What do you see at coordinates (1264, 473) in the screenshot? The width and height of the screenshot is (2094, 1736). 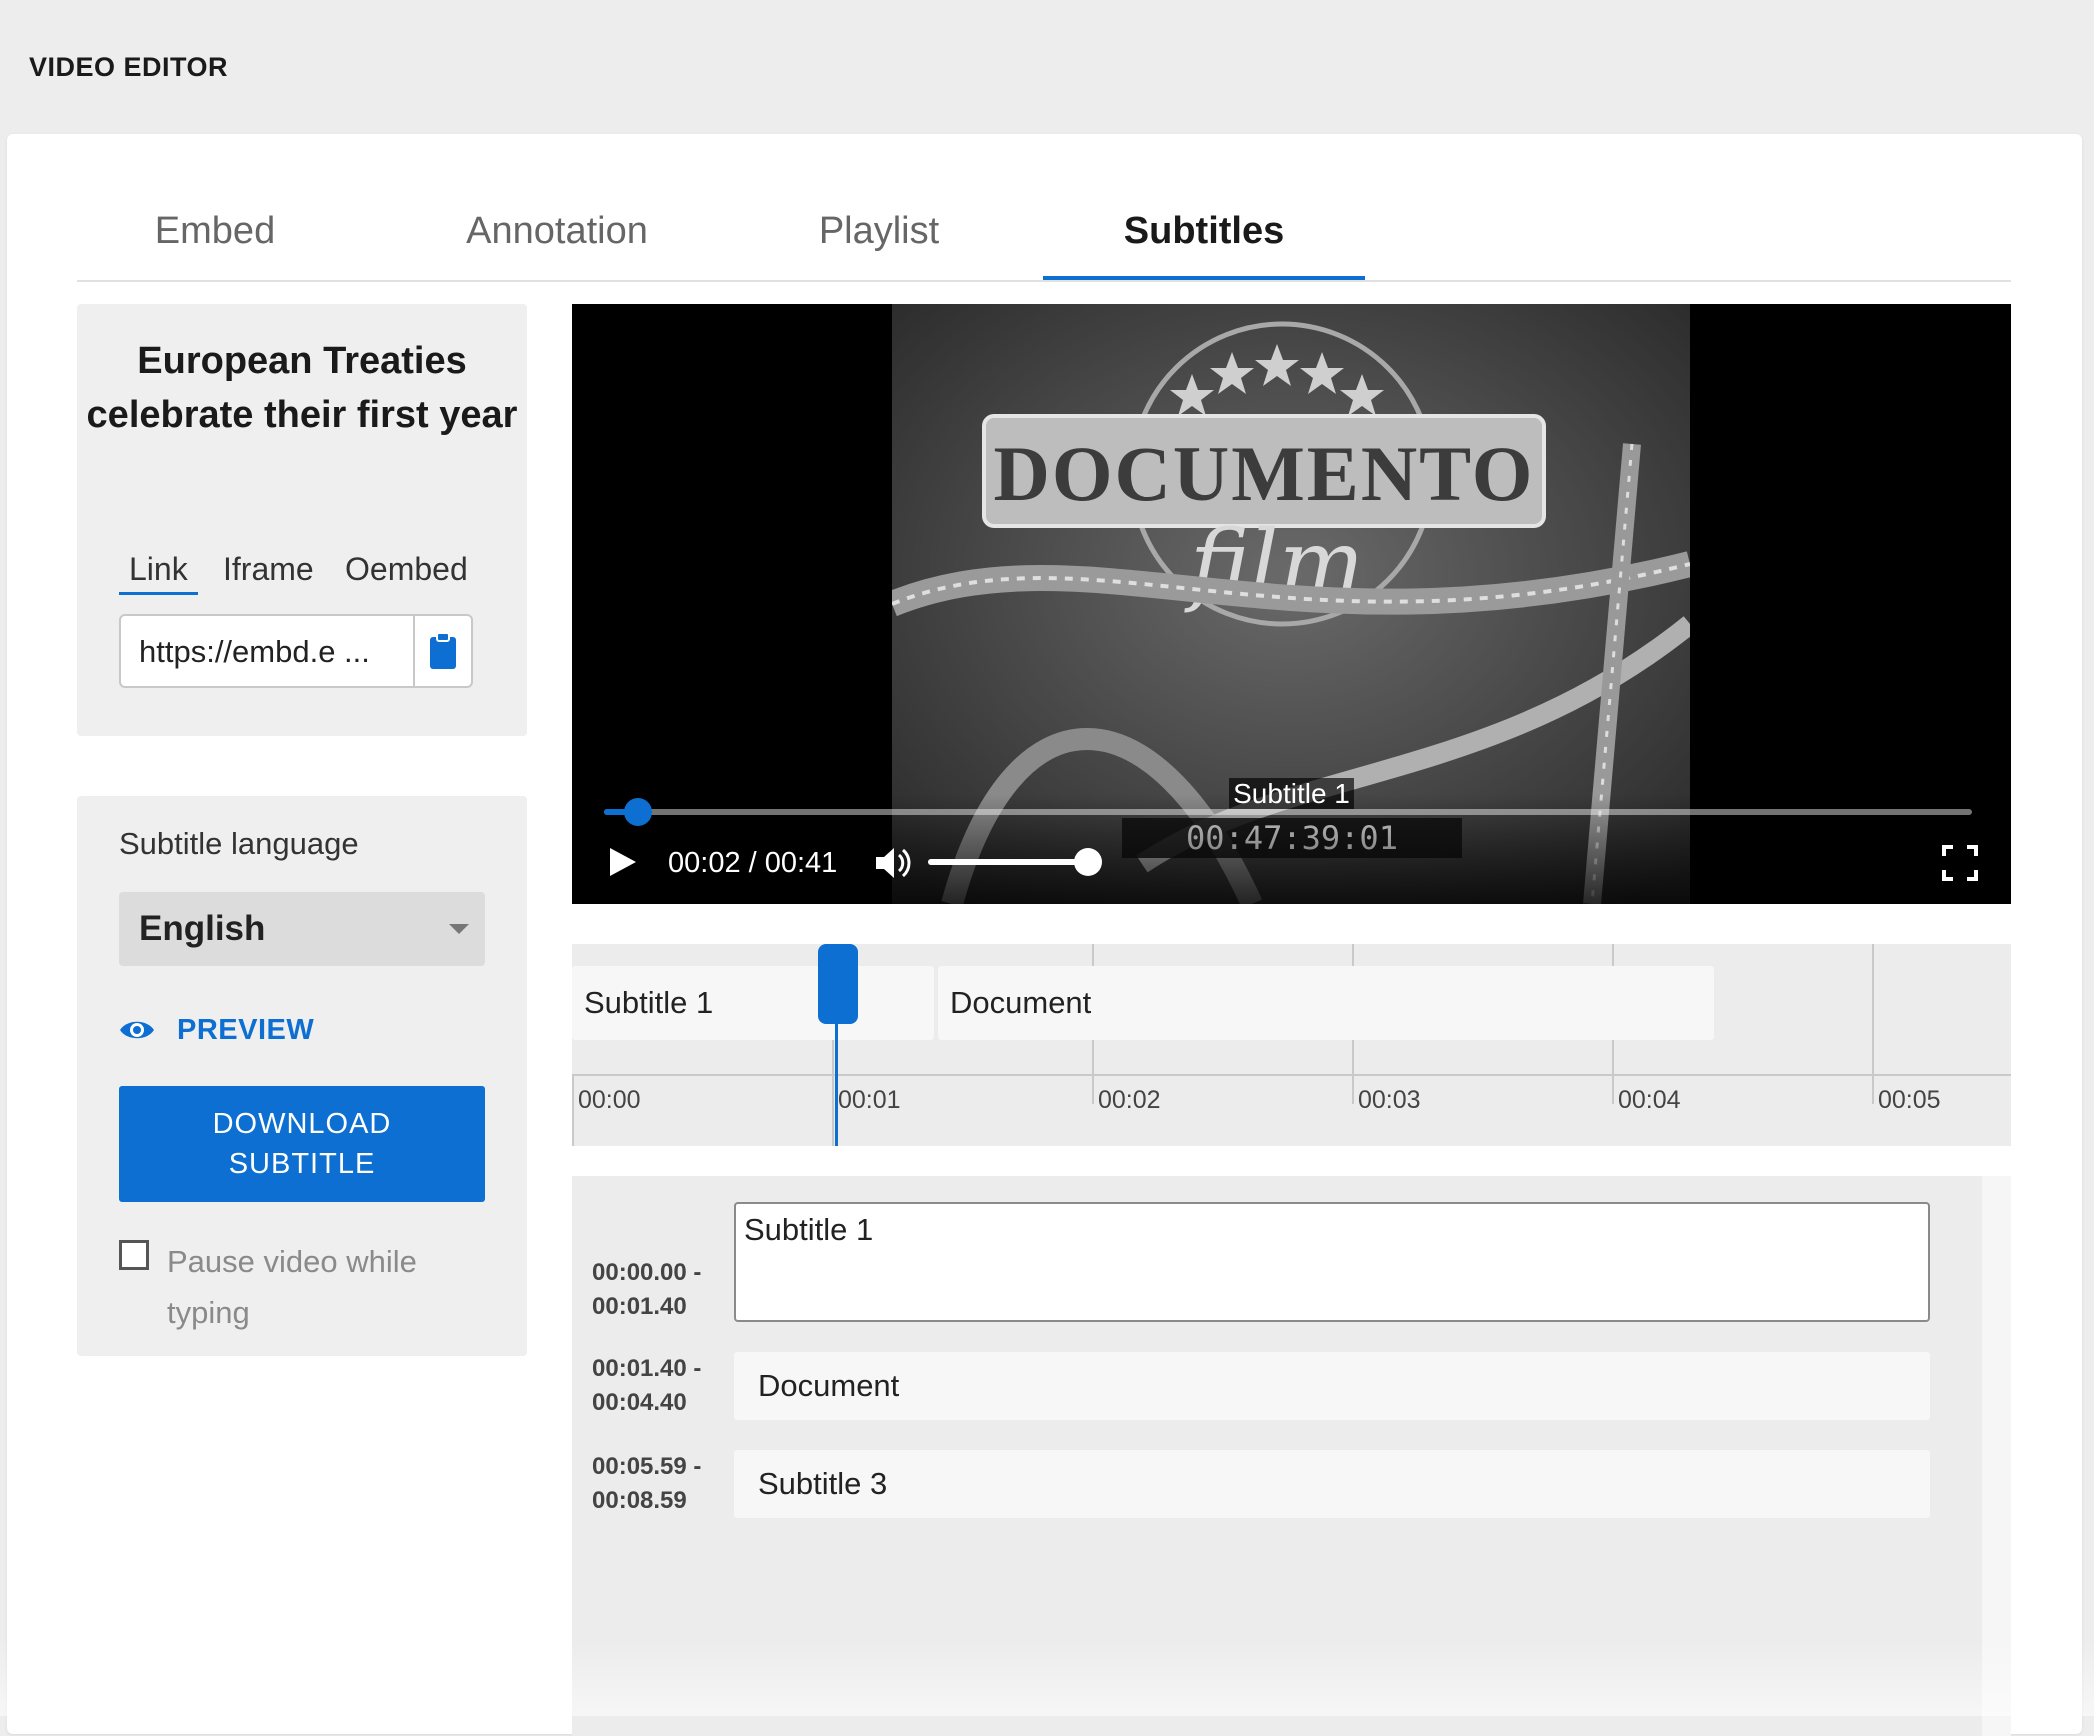 I see `svg-text: DOCUMENTO` at bounding box center [1264, 473].